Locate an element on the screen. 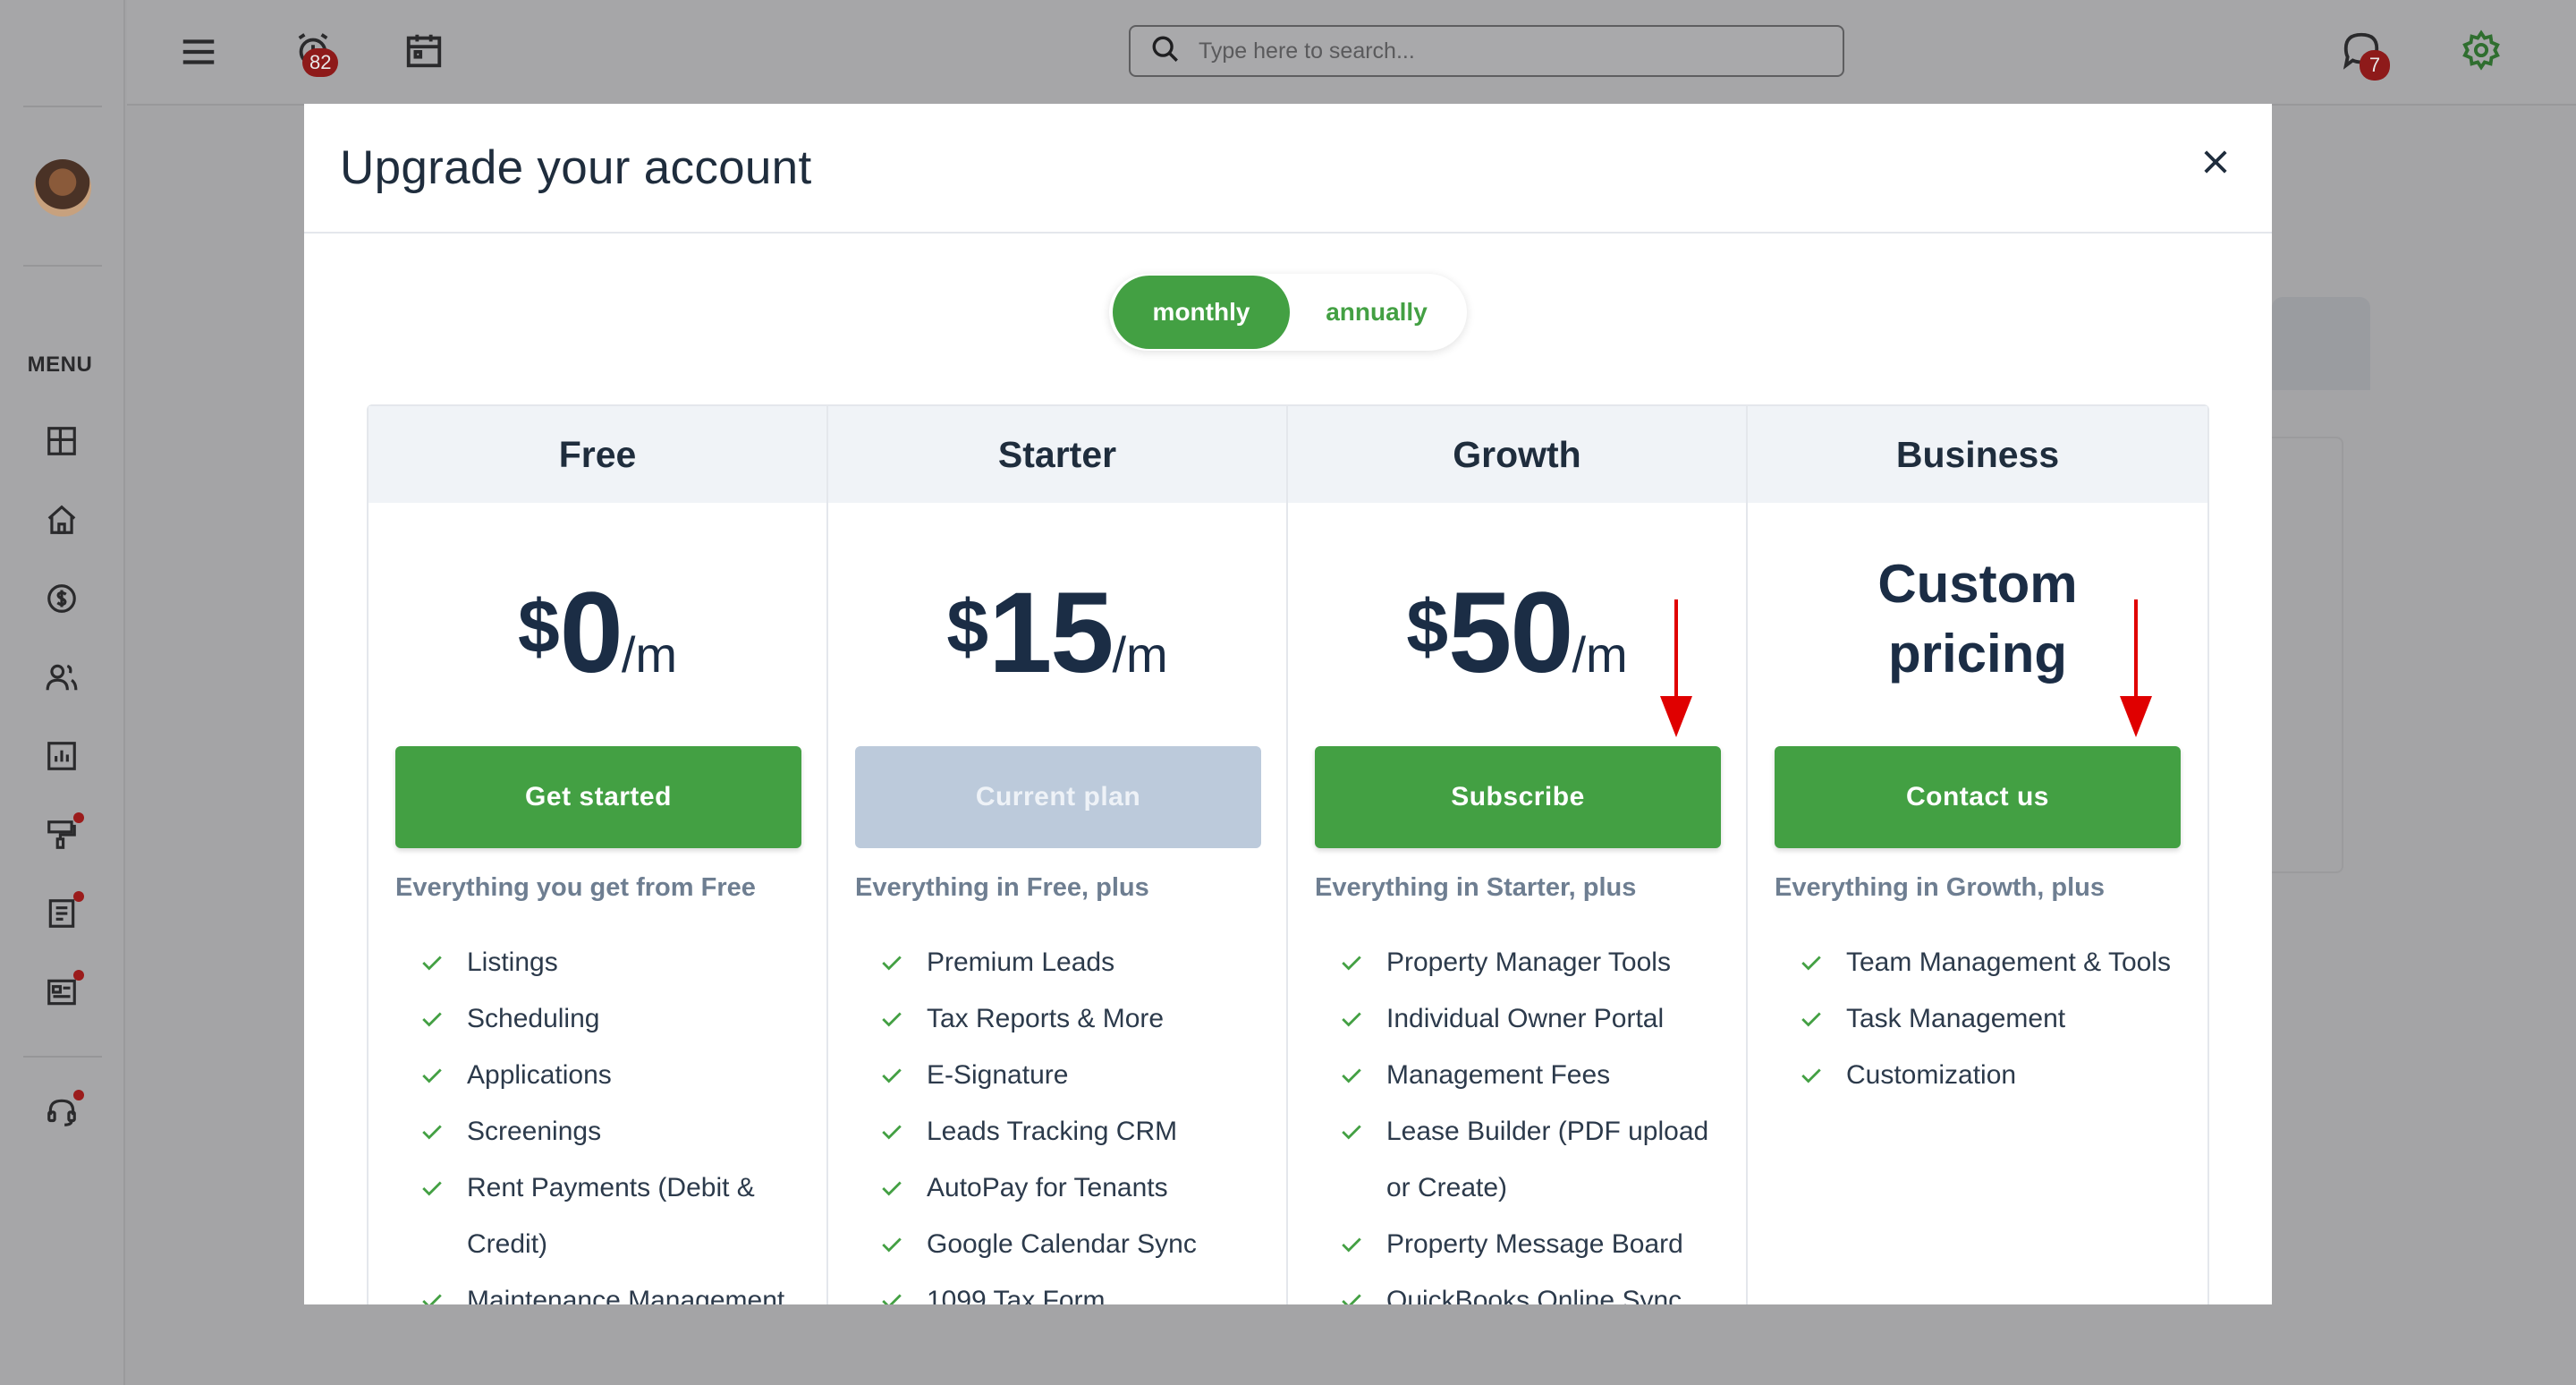  background-panel is located at coordinates (2307, 655).